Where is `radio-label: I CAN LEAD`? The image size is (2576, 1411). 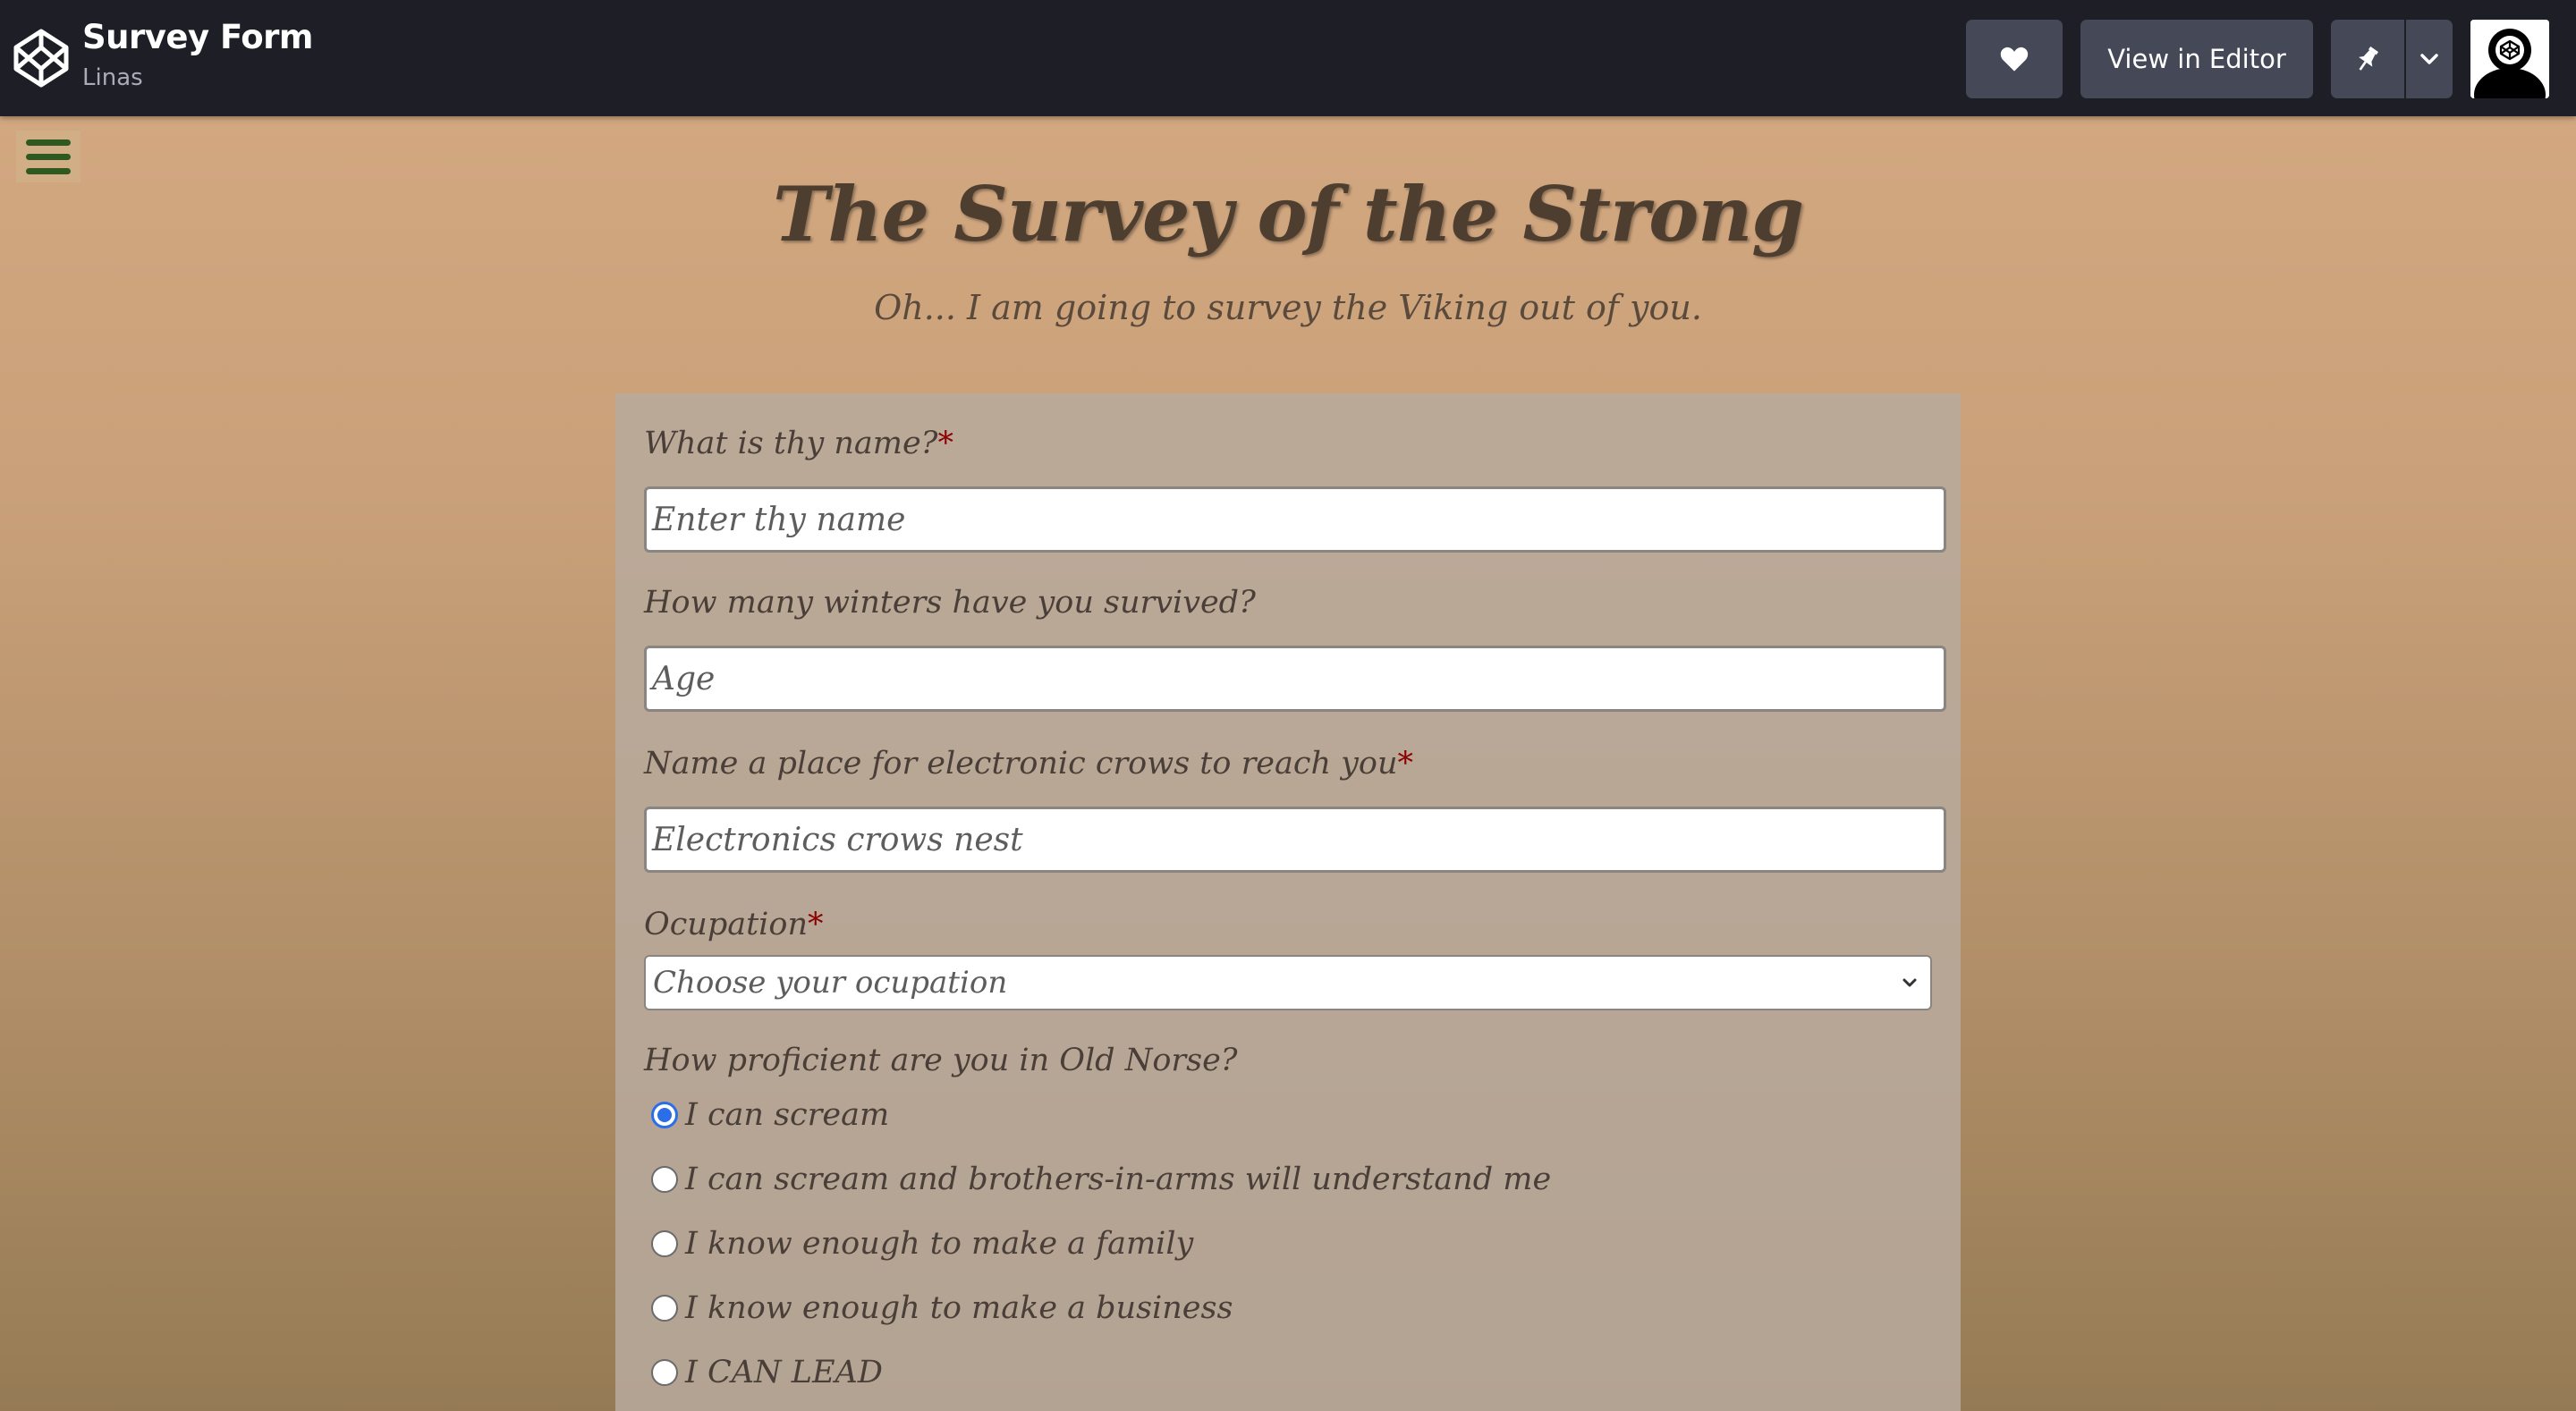 radio-label: I CAN LEAD is located at coordinates (784, 1373).